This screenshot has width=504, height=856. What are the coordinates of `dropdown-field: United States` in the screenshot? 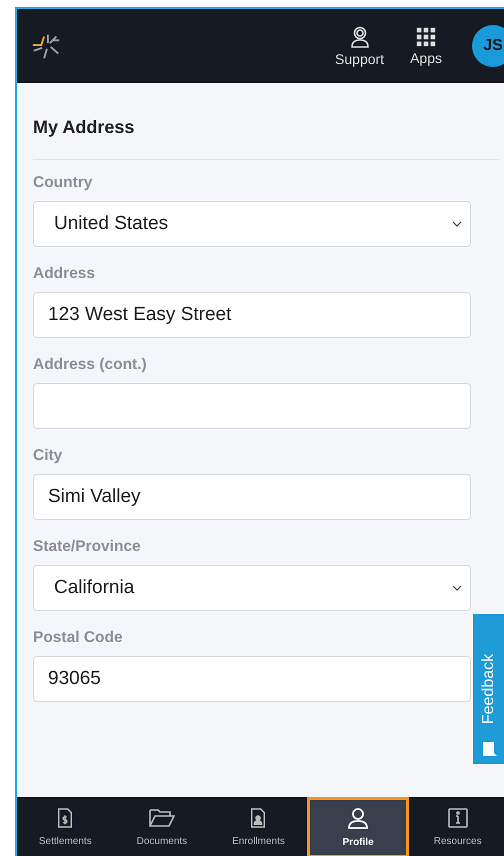 It's located at (252, 224).